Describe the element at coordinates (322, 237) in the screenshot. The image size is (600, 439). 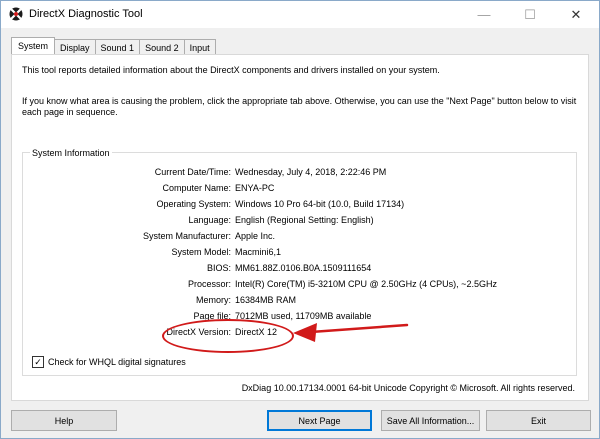
I see `info-row-system-manufacturer: System Manufacturer: Apple Inc.` at that location.